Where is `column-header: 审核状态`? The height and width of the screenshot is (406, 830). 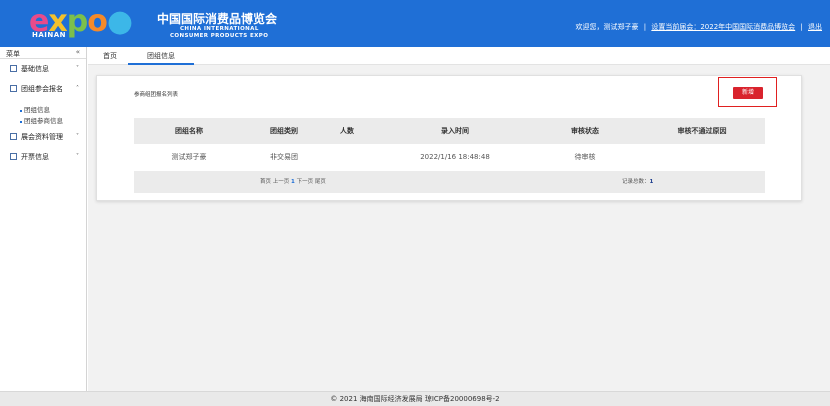 column-header: 审核状态 is located at coordinates (585, 131).